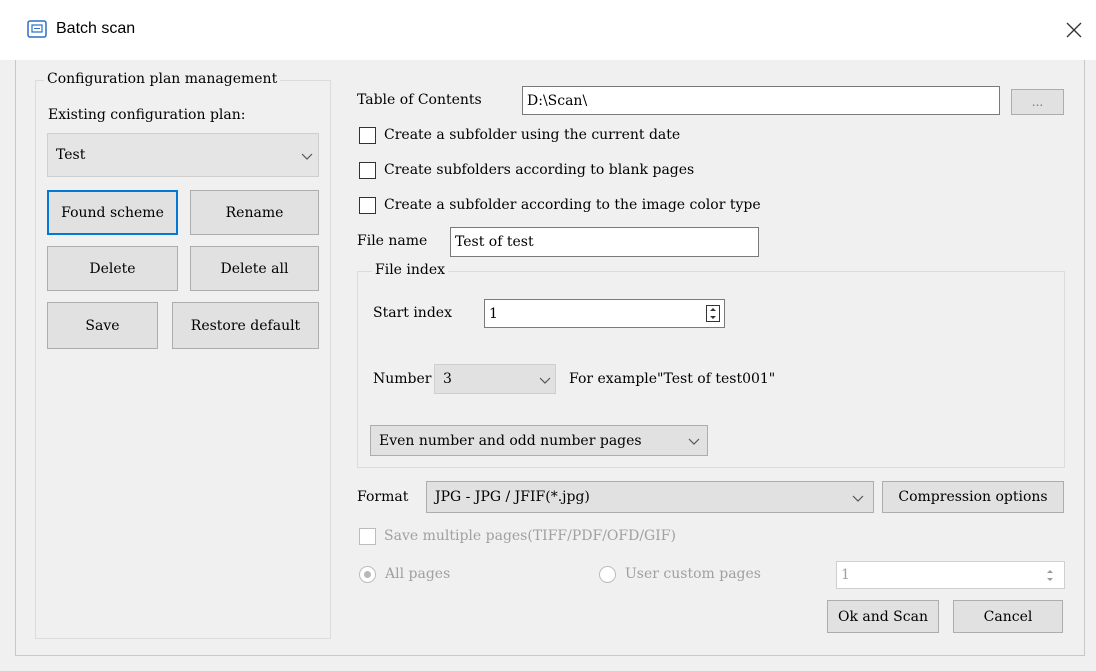 The image size is (1096, 671). I want to click on window-title: Batch scan, so click(96, 28).